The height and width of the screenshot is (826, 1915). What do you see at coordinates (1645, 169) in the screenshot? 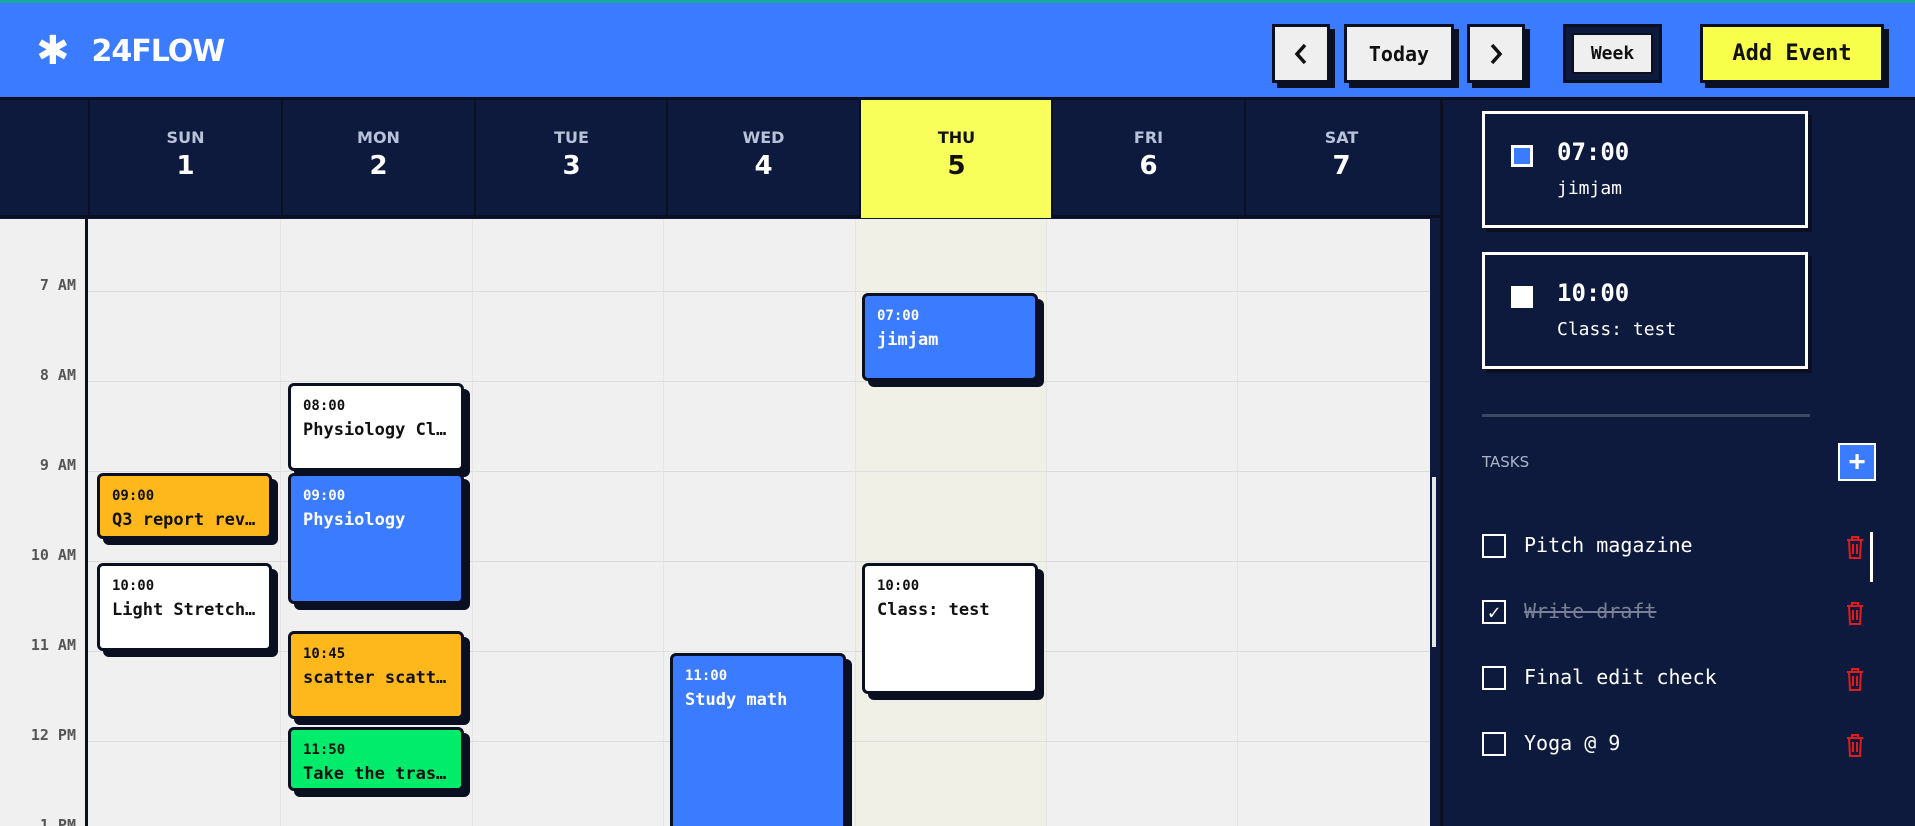
I see `upcoming-event-card: 07:00 jimjam` at bounding box center [1645, 169].